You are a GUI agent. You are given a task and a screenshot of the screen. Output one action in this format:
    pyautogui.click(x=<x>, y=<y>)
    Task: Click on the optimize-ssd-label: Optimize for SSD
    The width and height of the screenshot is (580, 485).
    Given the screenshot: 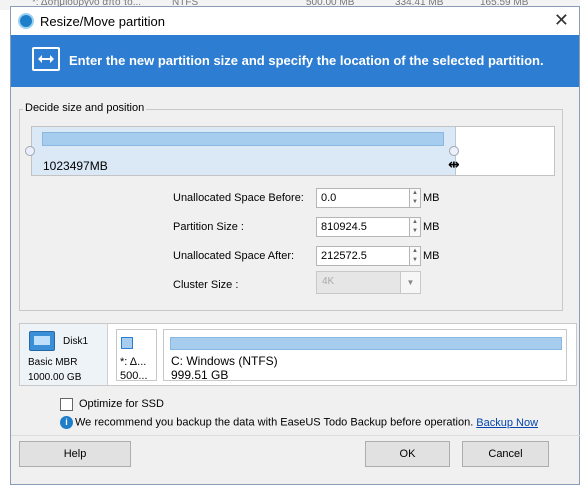 What is the action you would take?
    pyautogui.click(x=121, y=404)
    